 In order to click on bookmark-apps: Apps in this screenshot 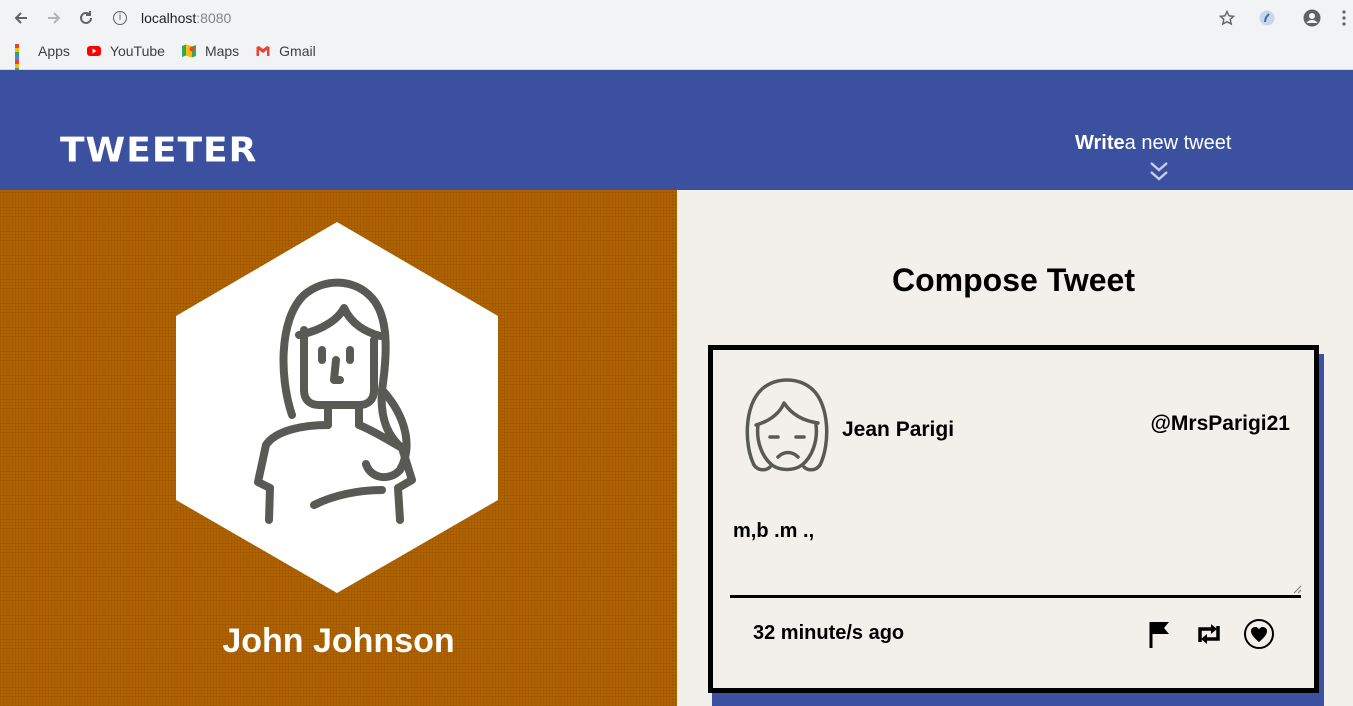, I will do `click(42, 61)`.